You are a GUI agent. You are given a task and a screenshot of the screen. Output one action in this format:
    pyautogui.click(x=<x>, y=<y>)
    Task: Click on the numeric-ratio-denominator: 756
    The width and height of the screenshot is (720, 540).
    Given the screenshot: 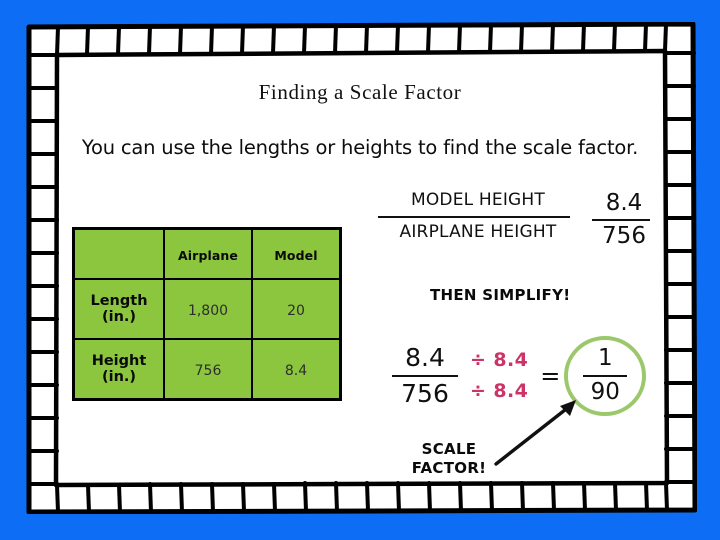 What is the action you would take?
    pyautogui.click(x=624, y=236)
    